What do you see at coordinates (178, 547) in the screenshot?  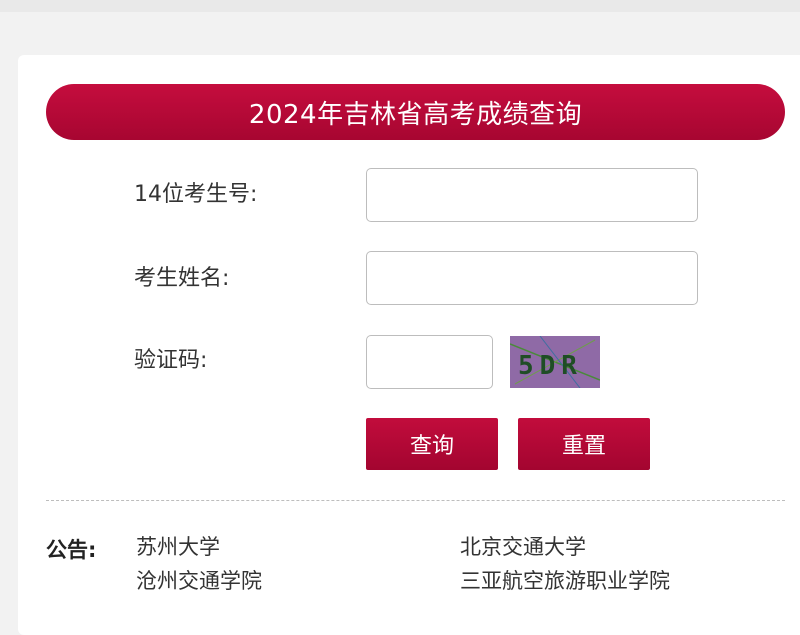 I see `notice-link-1: 苏州大学` at bounding box center [178, 547].